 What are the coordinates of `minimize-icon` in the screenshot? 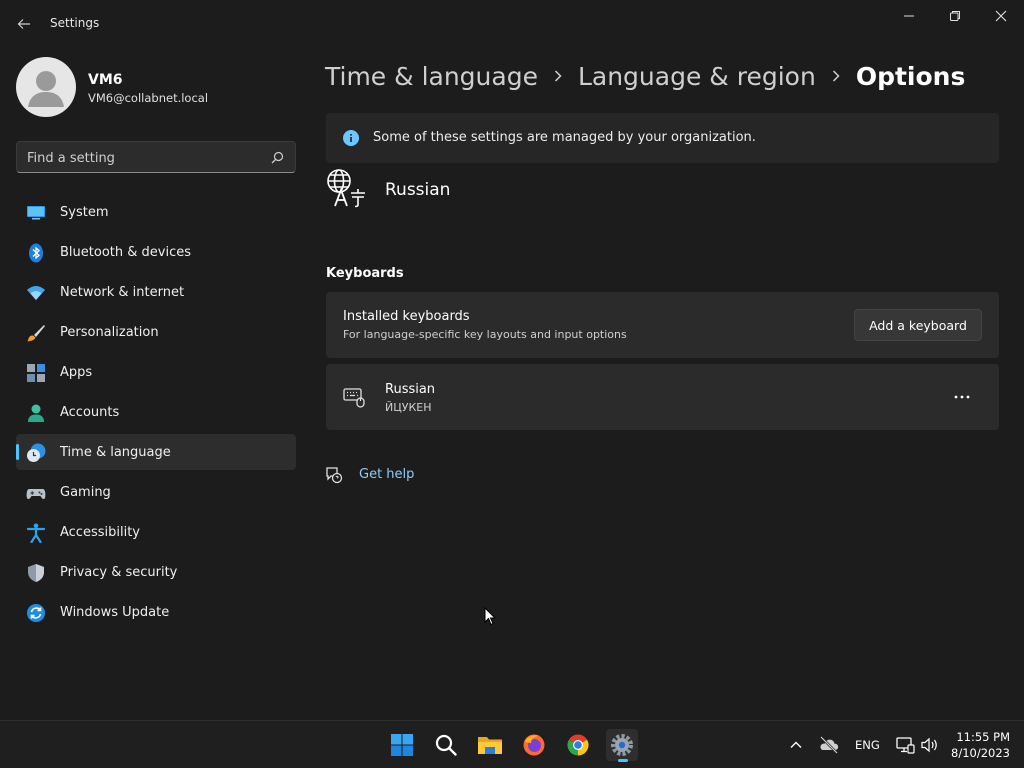 It's located at (909, 16).